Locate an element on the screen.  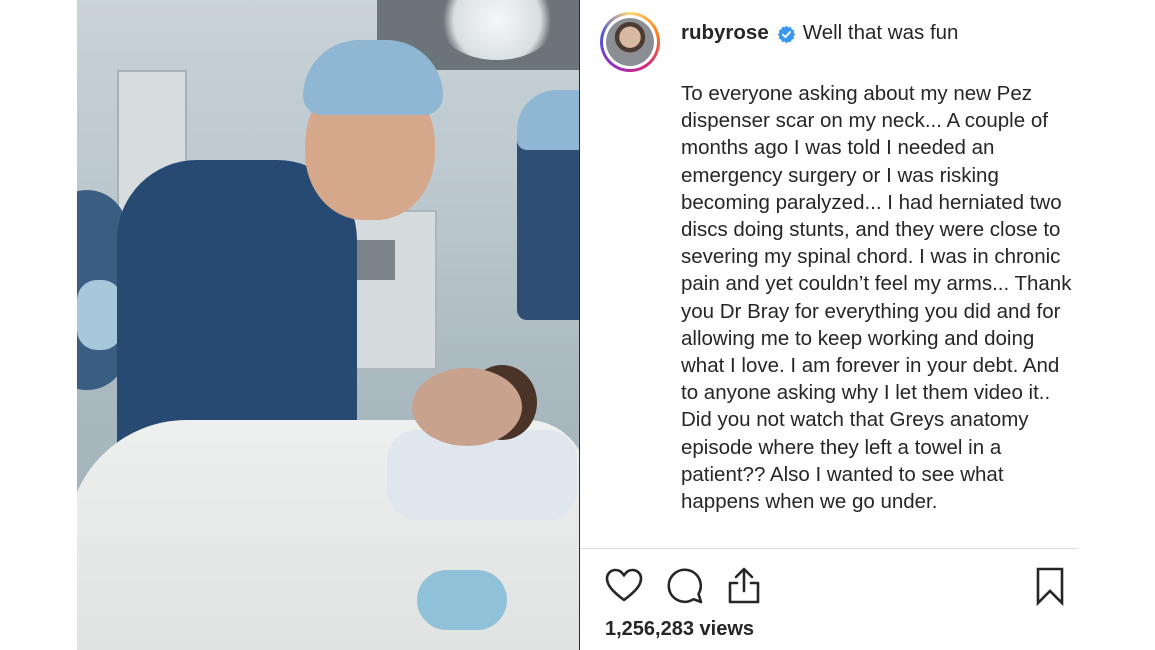
caption-title: Well that was fun is located at coordinates (880, 33).